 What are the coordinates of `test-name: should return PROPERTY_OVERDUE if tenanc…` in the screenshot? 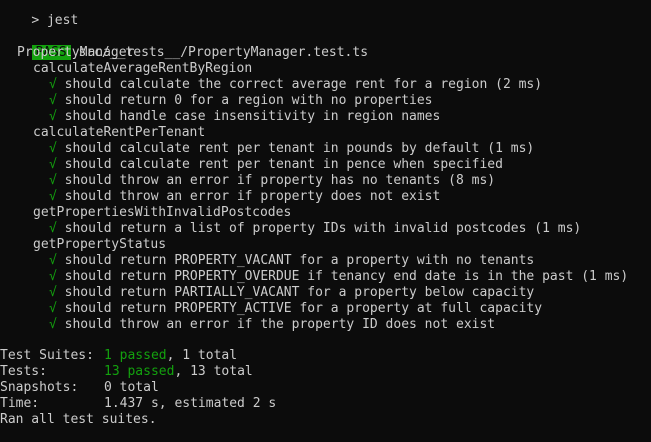 It's located at (346, 276).